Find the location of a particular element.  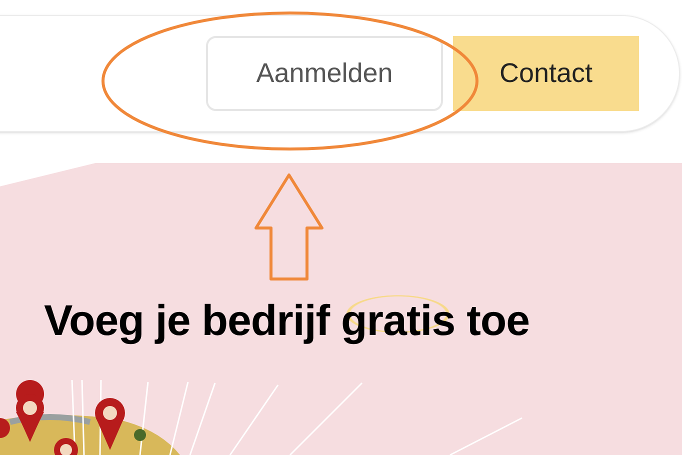

contact-button: Contact is located at coordinates (546, 73).